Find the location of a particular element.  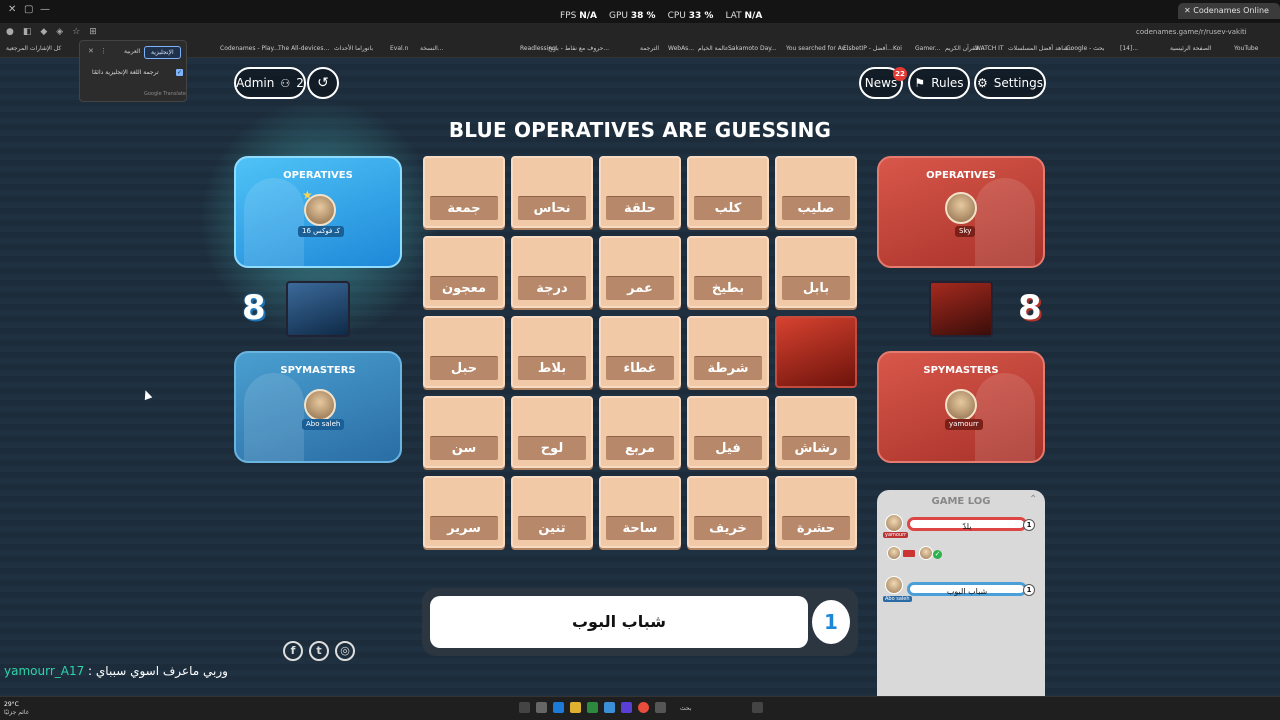

word-card: ساحة is located at coordinates (640, 512).